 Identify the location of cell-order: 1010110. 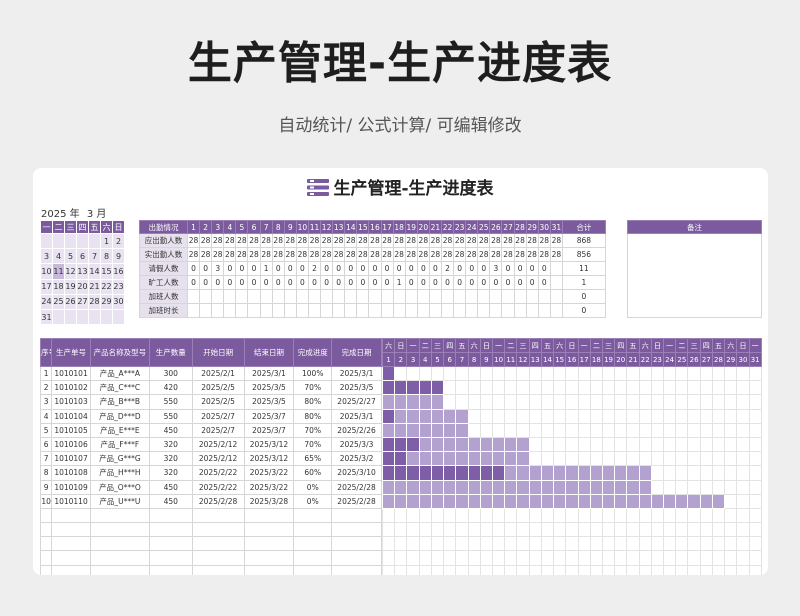
(71, 501).